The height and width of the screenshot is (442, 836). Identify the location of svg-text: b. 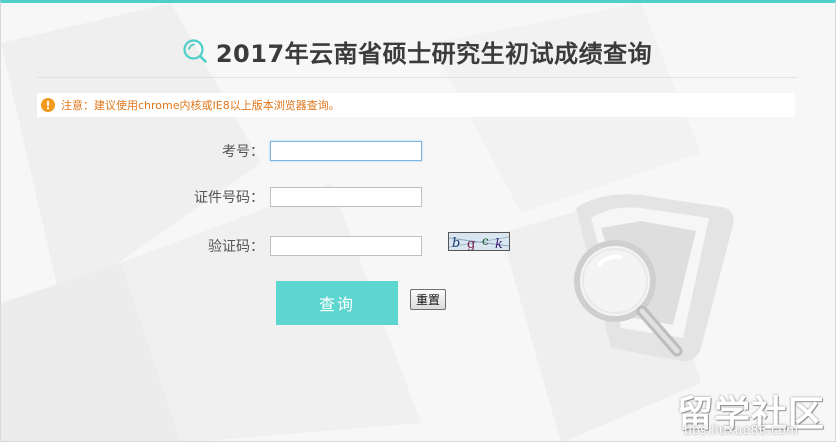
(456, 243).